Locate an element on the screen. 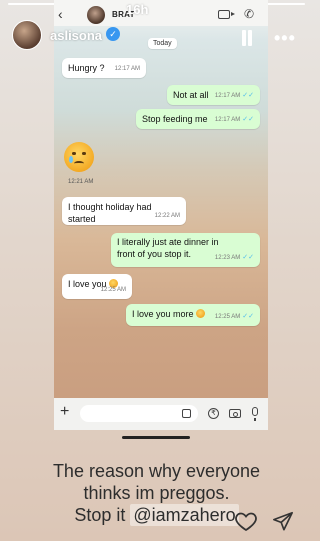  payment-icon: ₹ is located at coordinates (213, 413).